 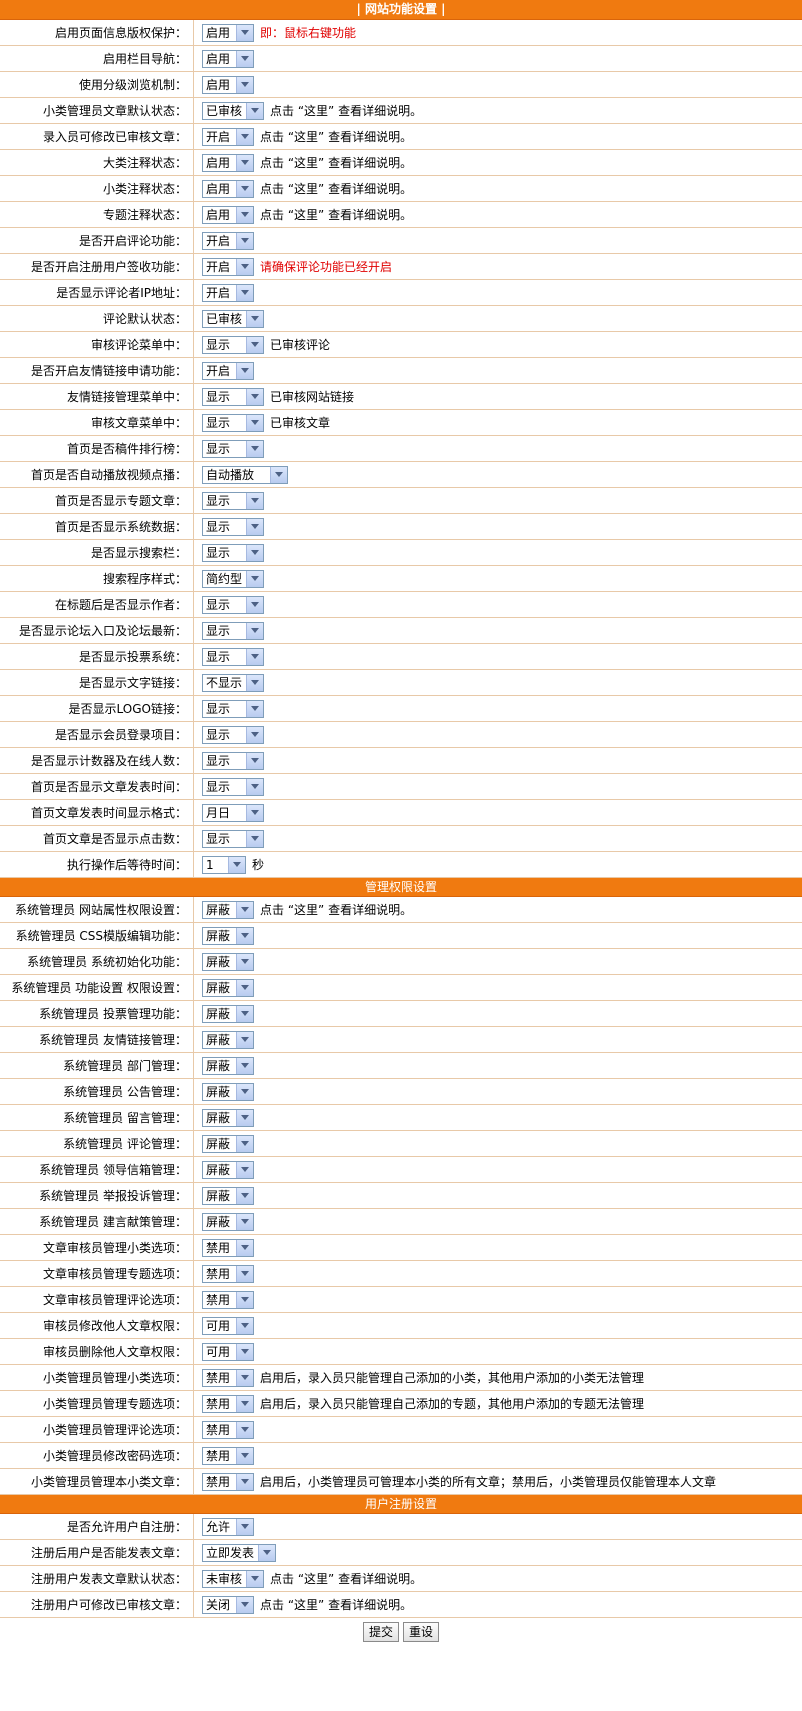 What do you see at coordinates (233, 578) in the screenshot?
I see `setting-select: 简约型` at bounding box center [233, 578].